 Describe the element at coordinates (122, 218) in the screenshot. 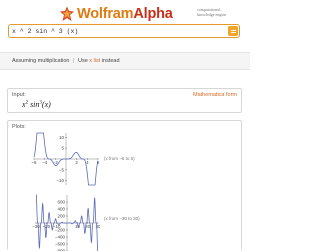

I see `plot2-range-label: (x from −30 to 30)` at that location.